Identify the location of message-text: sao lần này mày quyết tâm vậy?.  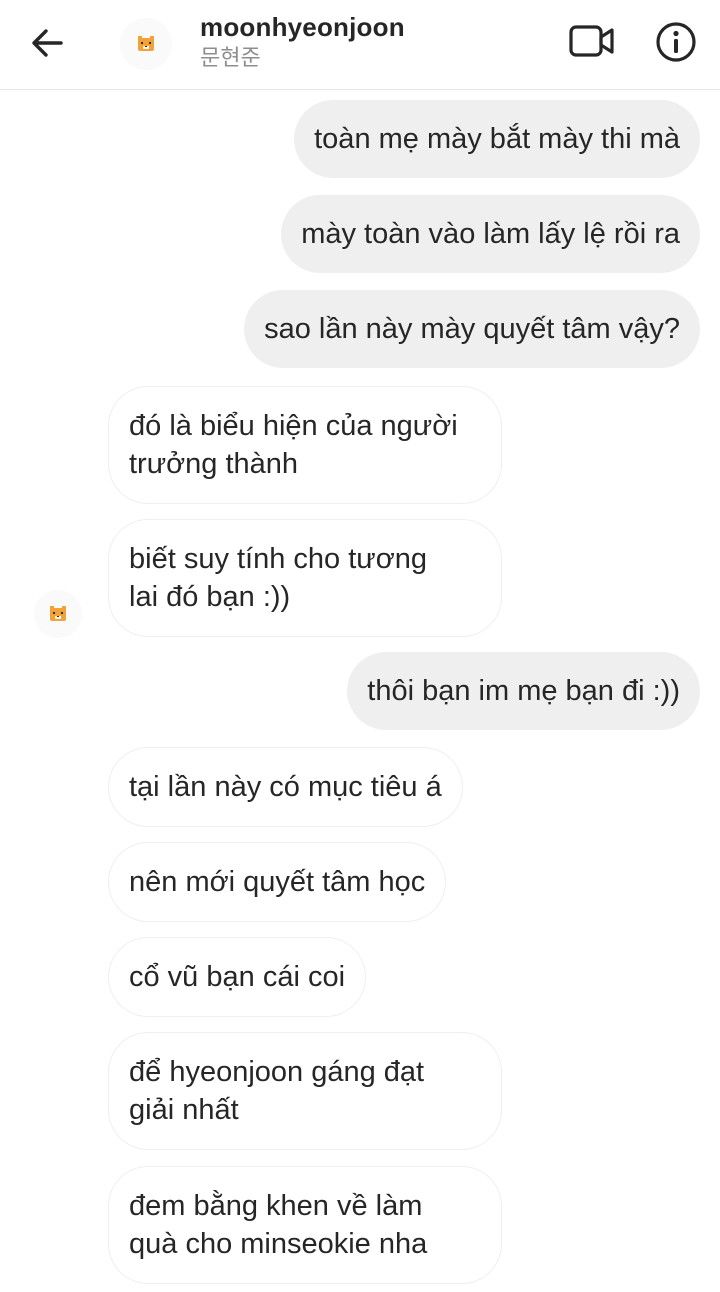
(472, 329).